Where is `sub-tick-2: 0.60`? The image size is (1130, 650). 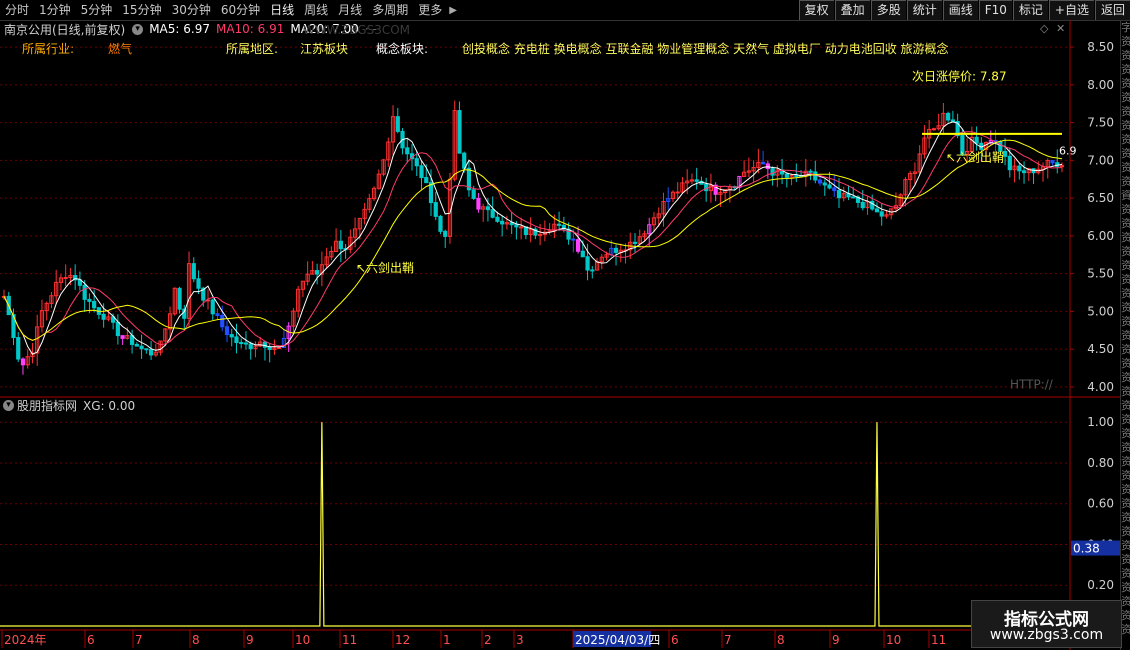
sub-tick-2: 0.60 is located at coordinates (1100, 504).